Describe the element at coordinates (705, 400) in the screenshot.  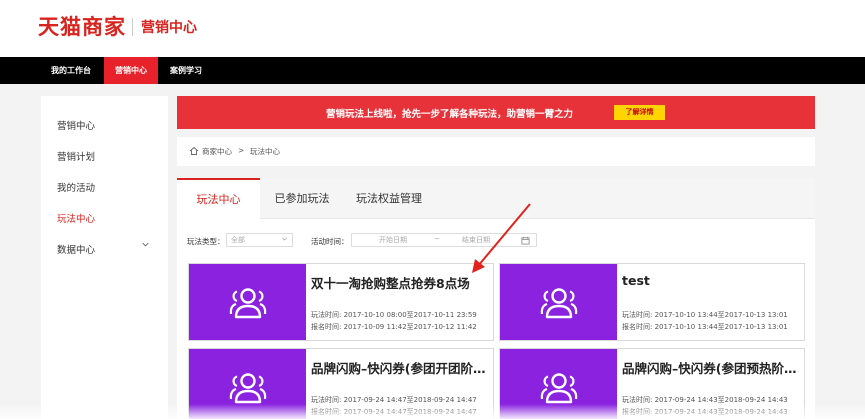
I see `card-play-time: 玩法时间: 2017-09-24 14:43至2018-09-24 14:43` at that location.